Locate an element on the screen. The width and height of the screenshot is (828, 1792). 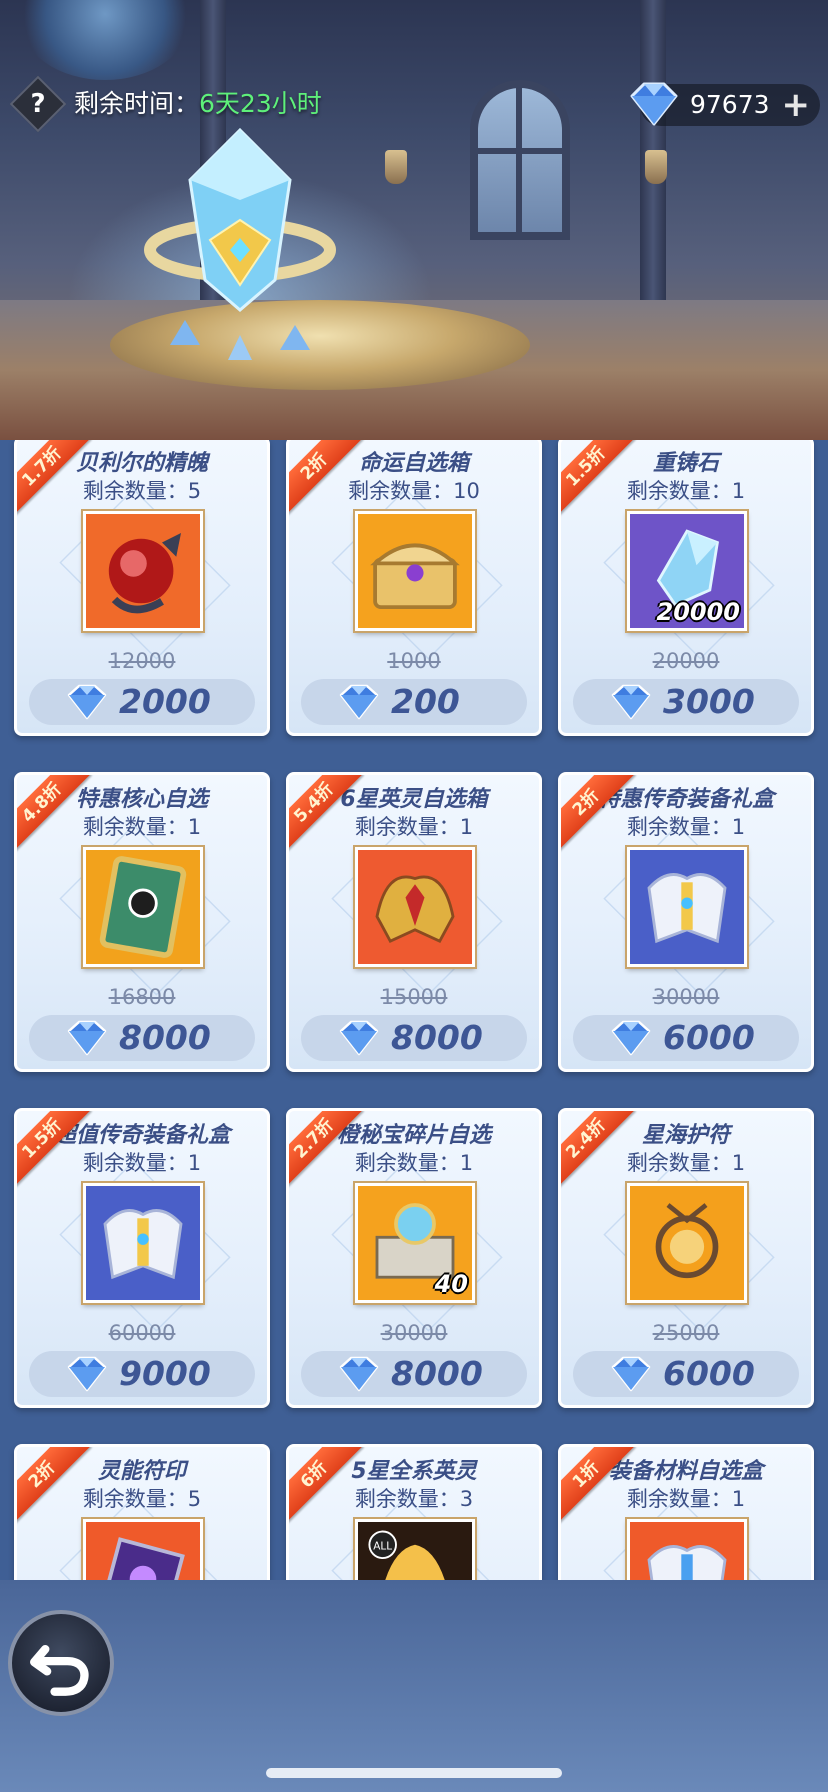
hero-helmet-icon is located at coordinates (415, 907).